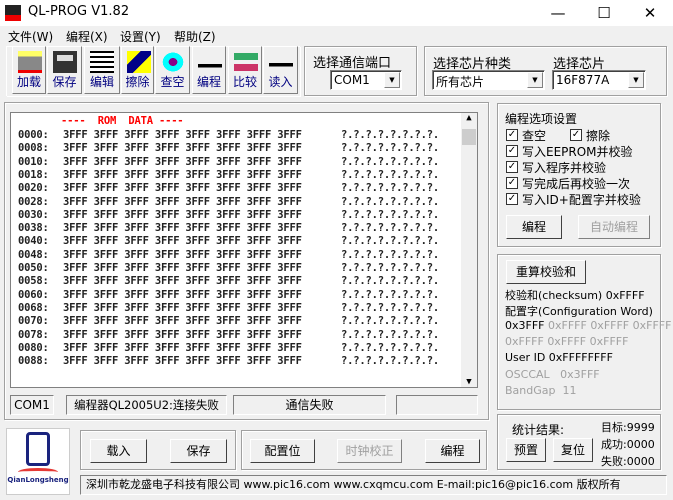  What do you see at coordinates (583, 80) in the screenshot?
I see `chip-value: 16F877A` at bounding box center [583, 80].